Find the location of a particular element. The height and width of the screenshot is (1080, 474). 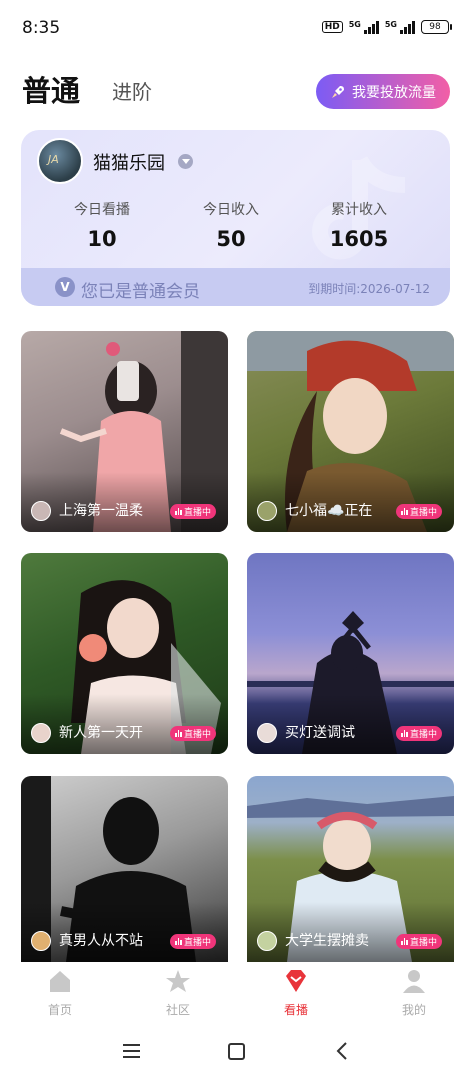

streamer-name: 大学生摆摊卖 is located at coordinates (327, 941).